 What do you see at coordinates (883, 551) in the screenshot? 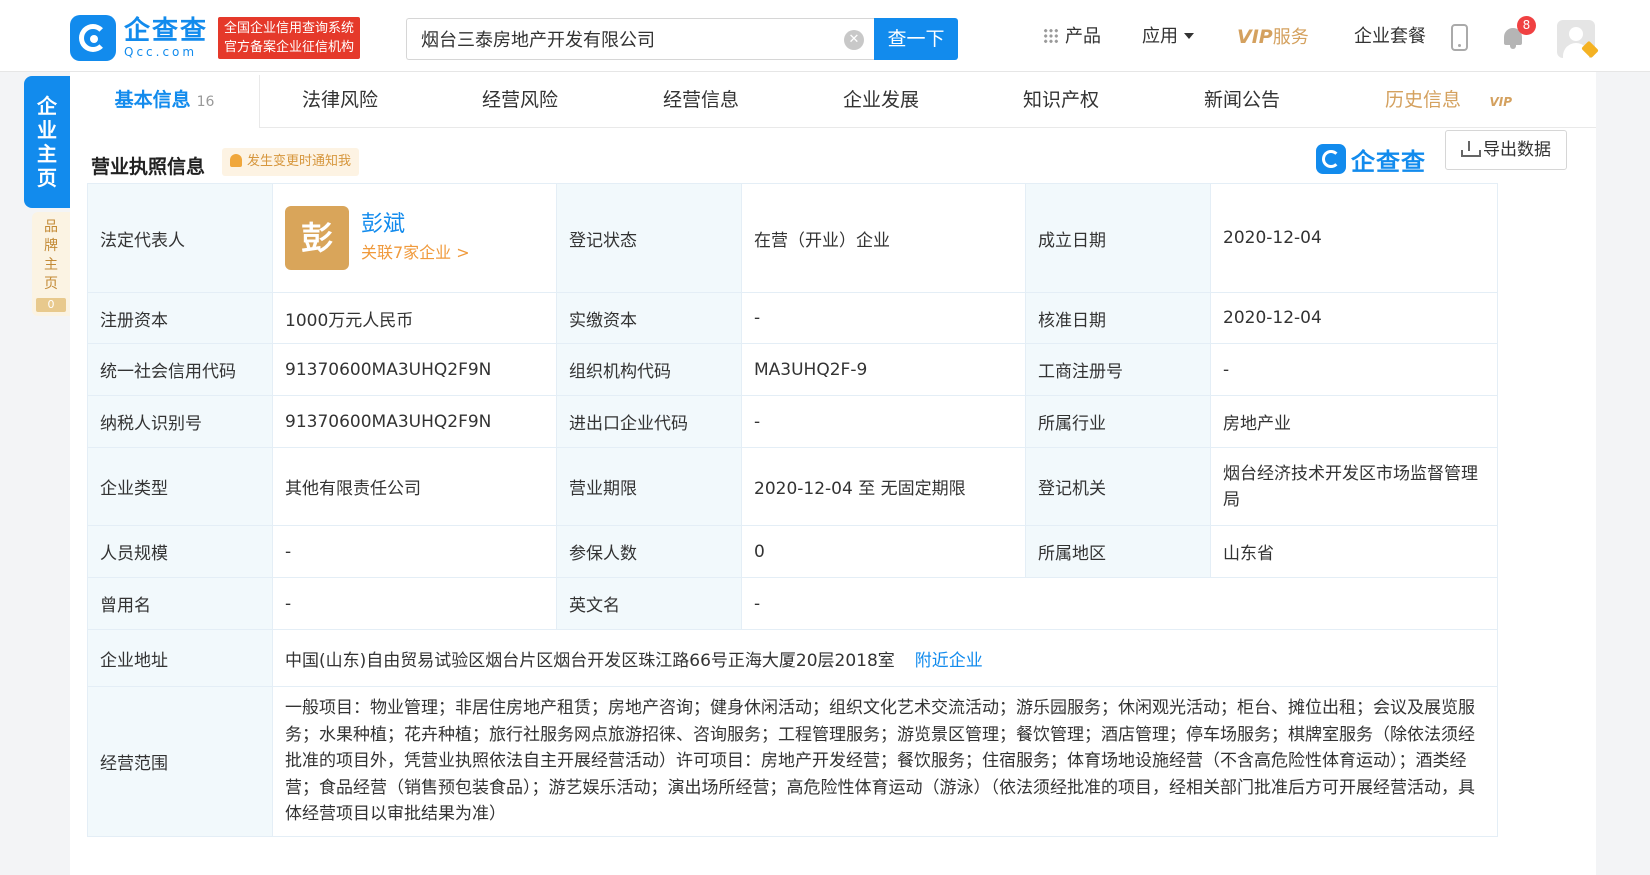
I see `cell-value: 0` at bounding box center [883, 551].